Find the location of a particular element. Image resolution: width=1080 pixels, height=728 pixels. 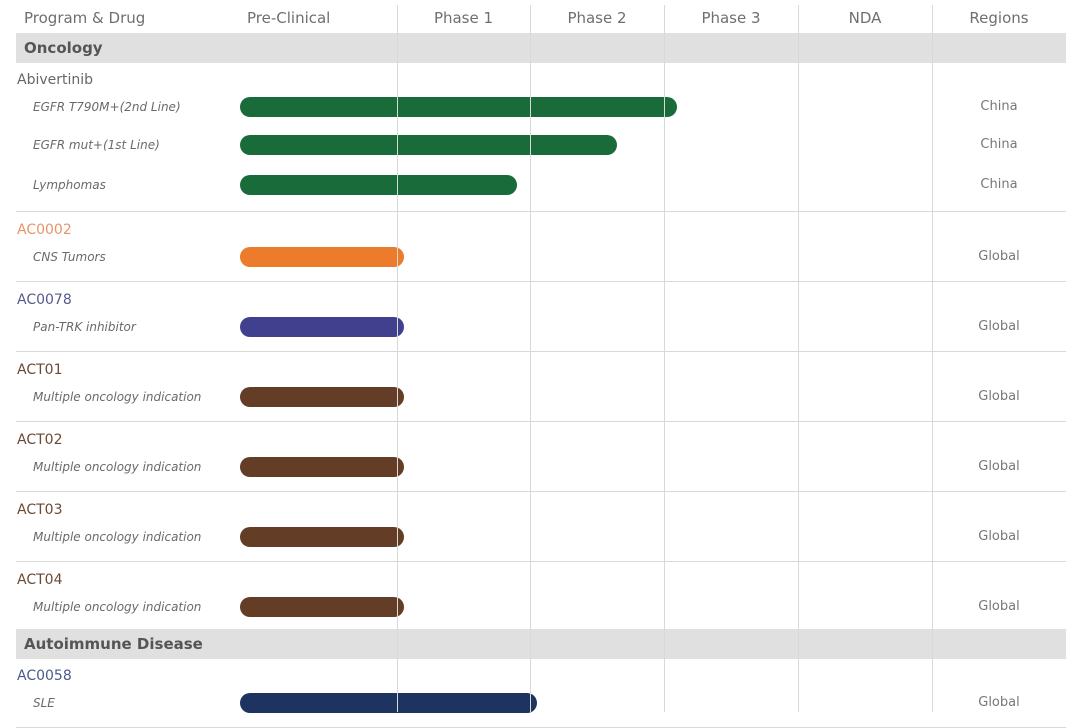

header-regions: Regions is located at coordinates (999, 18).